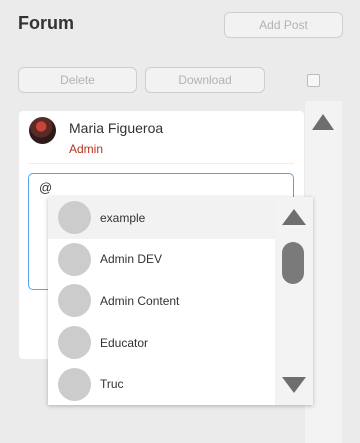 The width and height of the screenshot is (360, 443). Describe the element at coordinates (161, 384) in the screenshot. I see `mention-item: Truc` at that location.